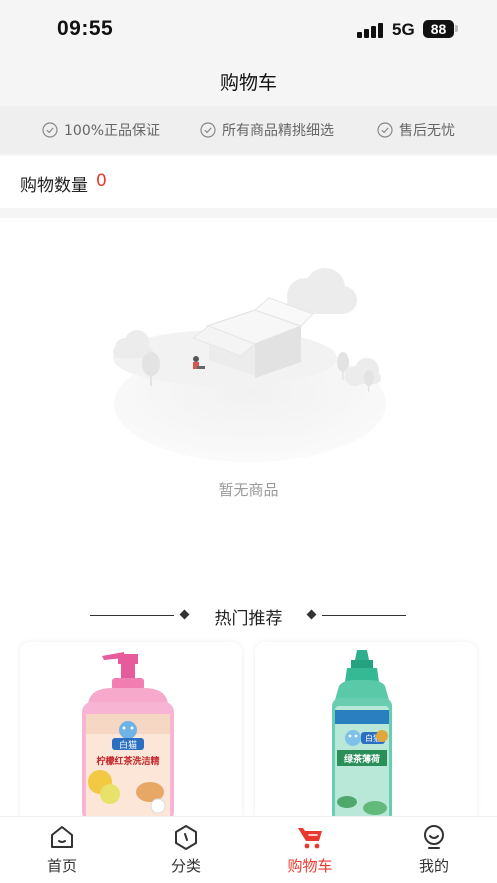 This screenshot has height=883, width=497. I want to click on battery-cap, so click(456, 28).